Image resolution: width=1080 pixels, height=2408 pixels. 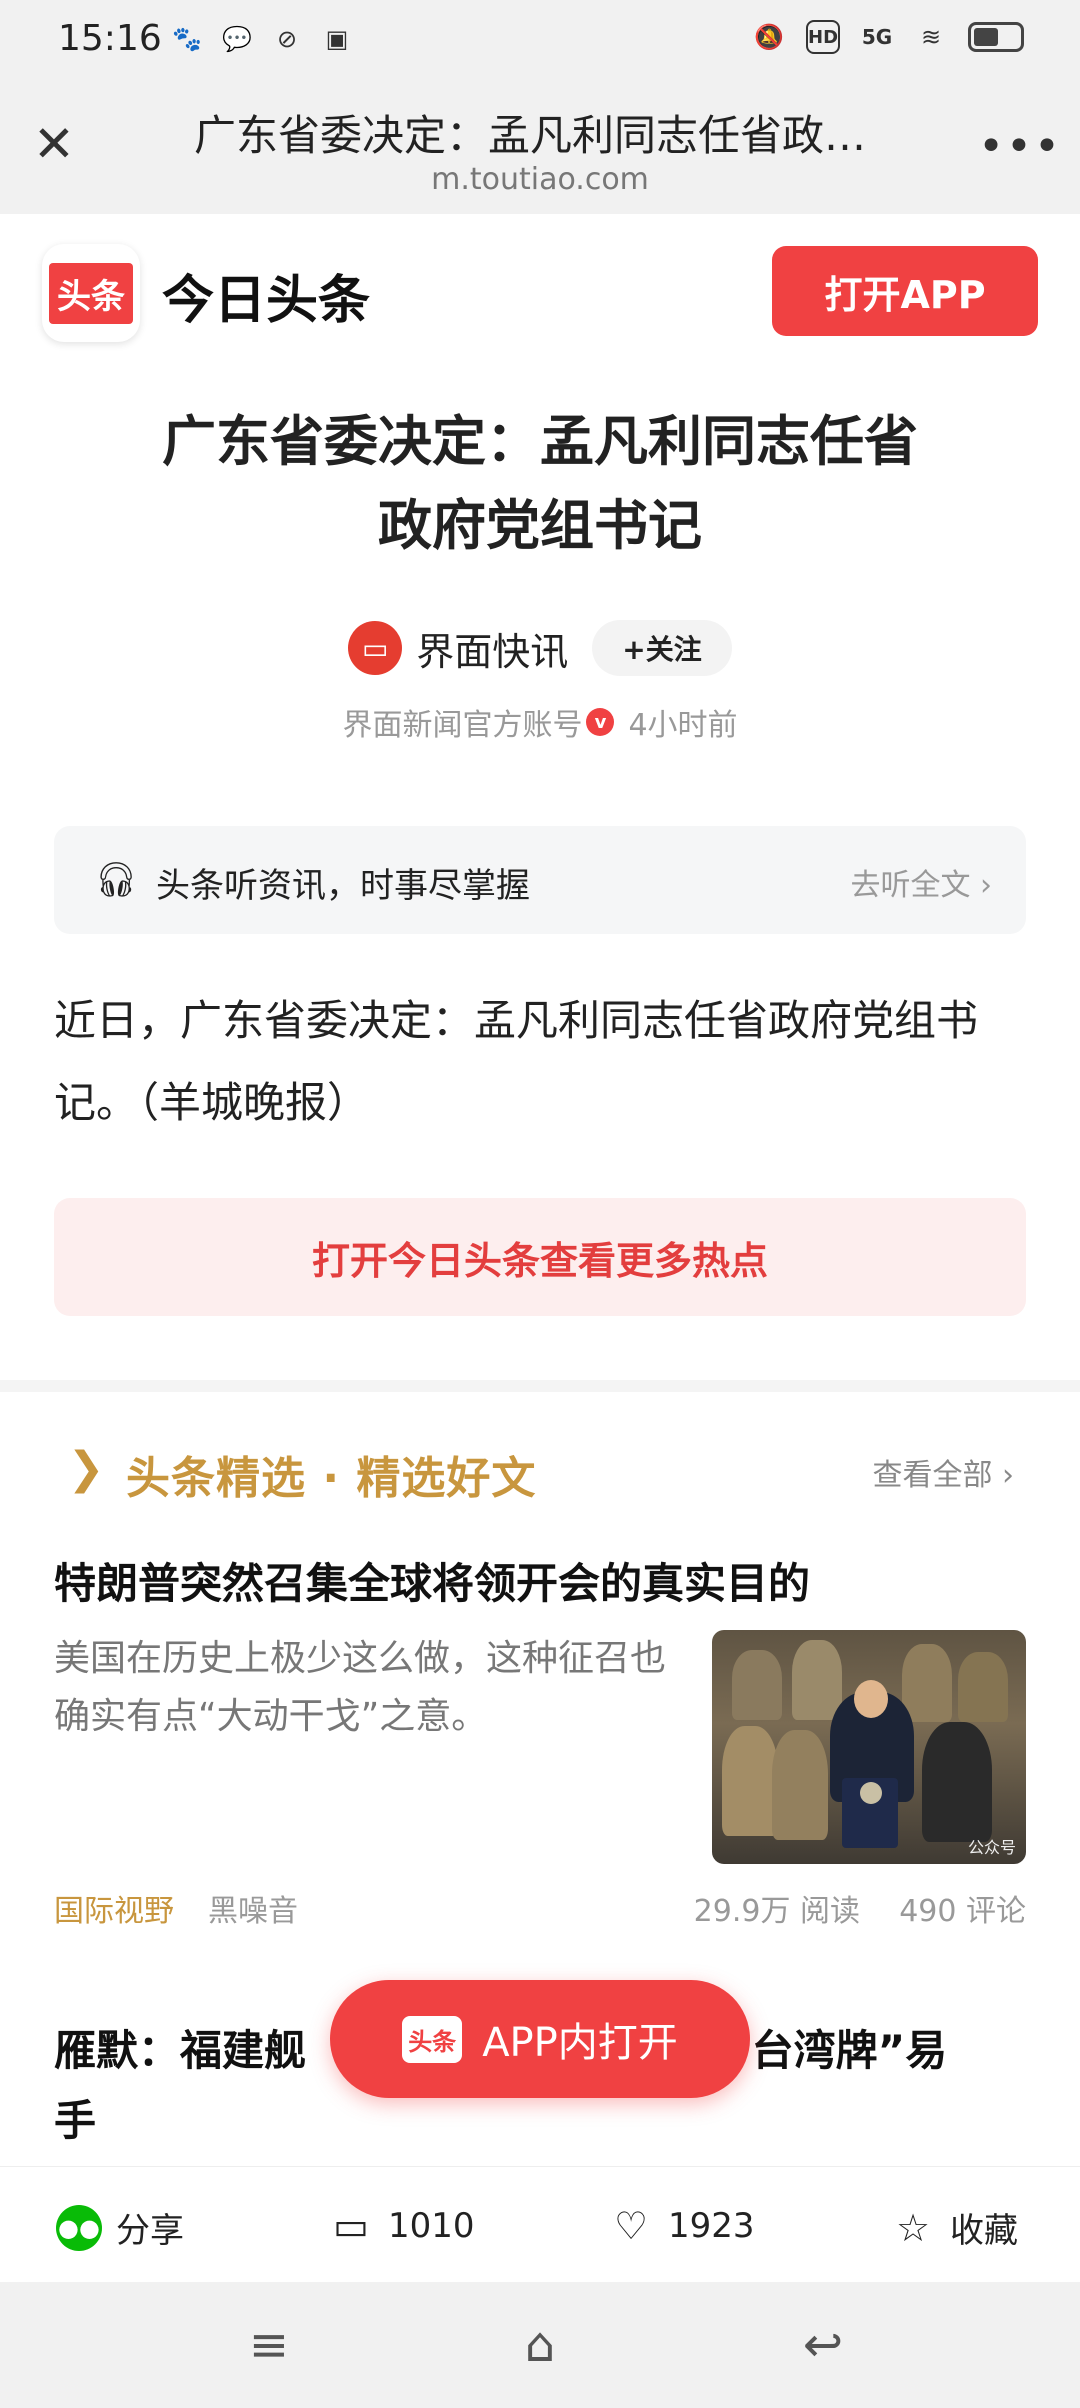 What do you see at coordinates (540, 1257) in the screenshot?
I see `more-hotspots-button: 打开今日头条查看更多热点` at bounding box center [540, 1257].